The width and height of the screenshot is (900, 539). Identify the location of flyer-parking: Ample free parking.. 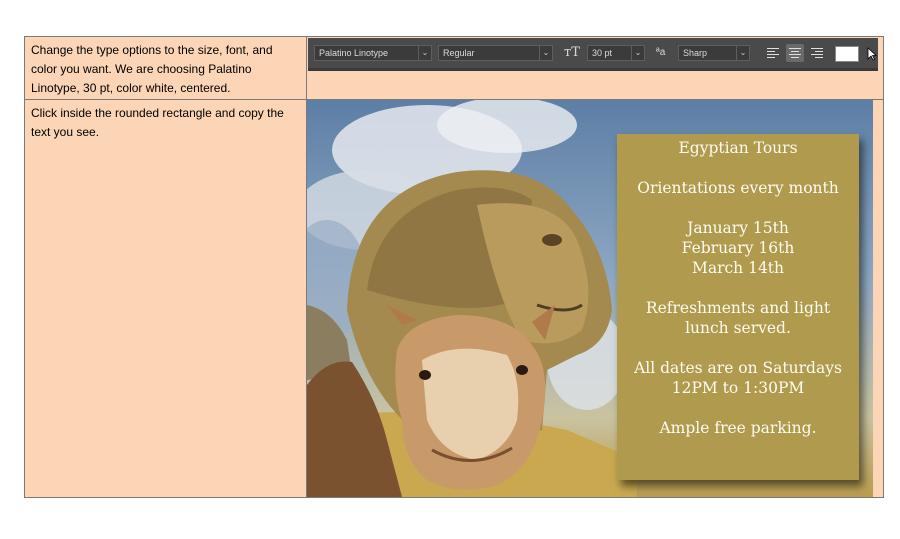
(738, 428).